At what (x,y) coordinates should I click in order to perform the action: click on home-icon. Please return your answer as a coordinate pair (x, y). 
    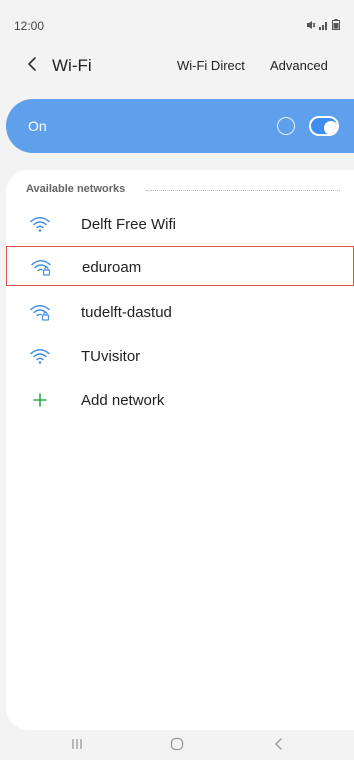
    Looking at the image, I should click on (177, 746).